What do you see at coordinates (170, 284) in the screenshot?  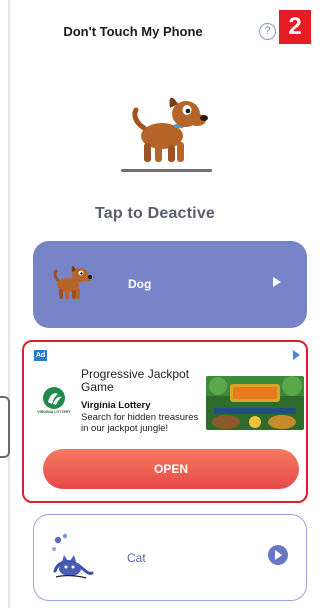 I see `sound-card-dog: Dog` at bounding box center [170, 284].